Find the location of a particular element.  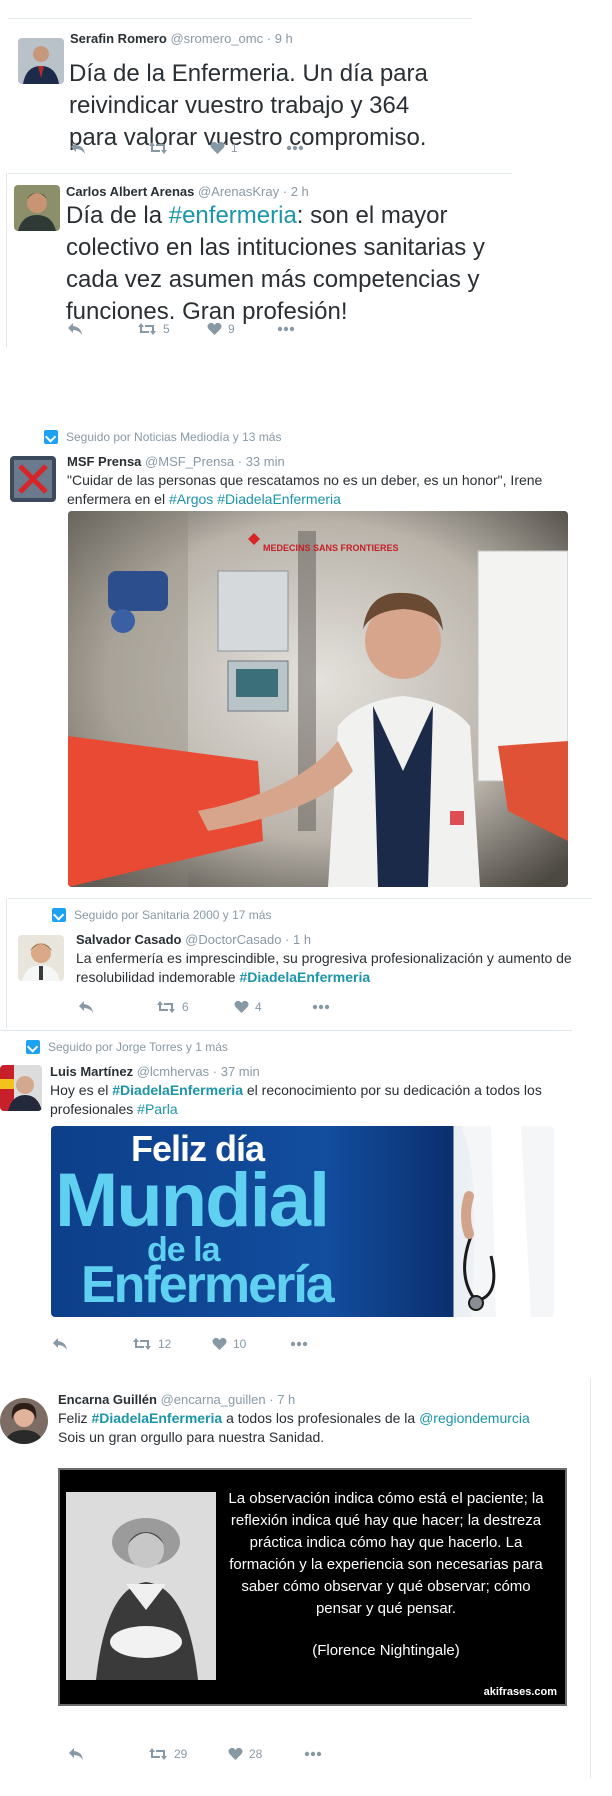

author-handle: @encarna_guillen is located at coordinates (213, 1399).